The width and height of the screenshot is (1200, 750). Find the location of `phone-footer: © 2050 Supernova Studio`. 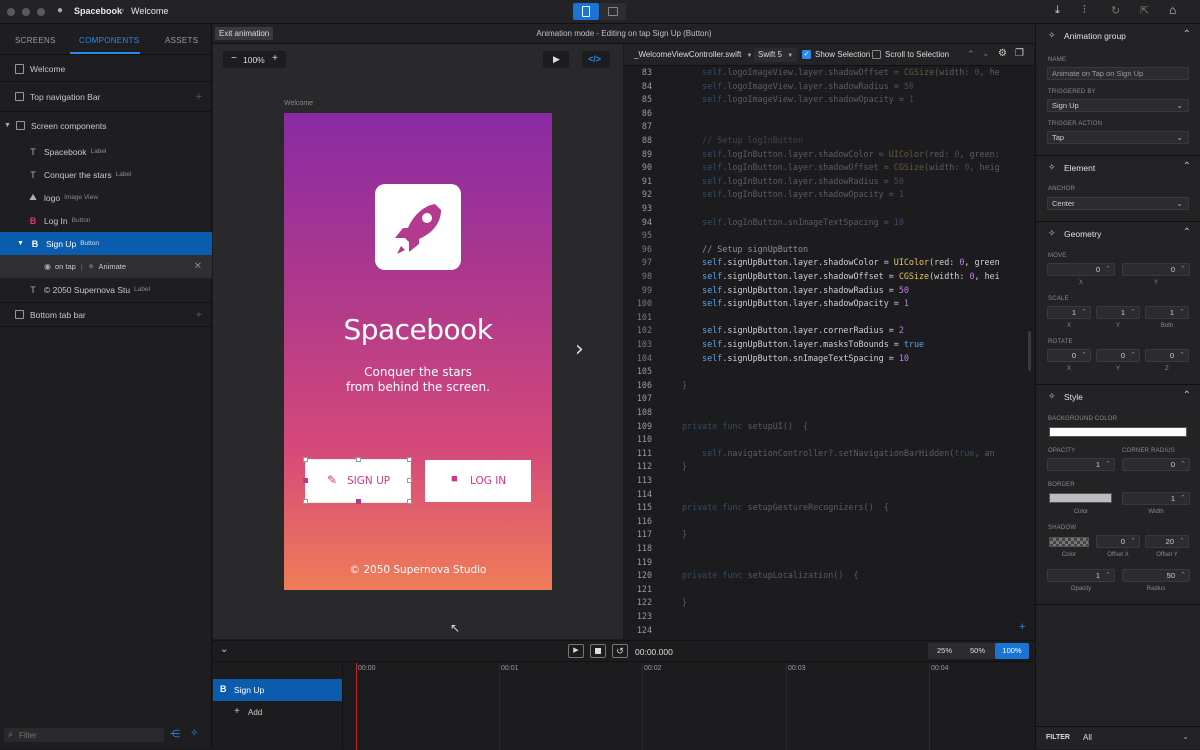

phone-footer: © 2050 Supernova Studio is located at coordinates (418, 570).